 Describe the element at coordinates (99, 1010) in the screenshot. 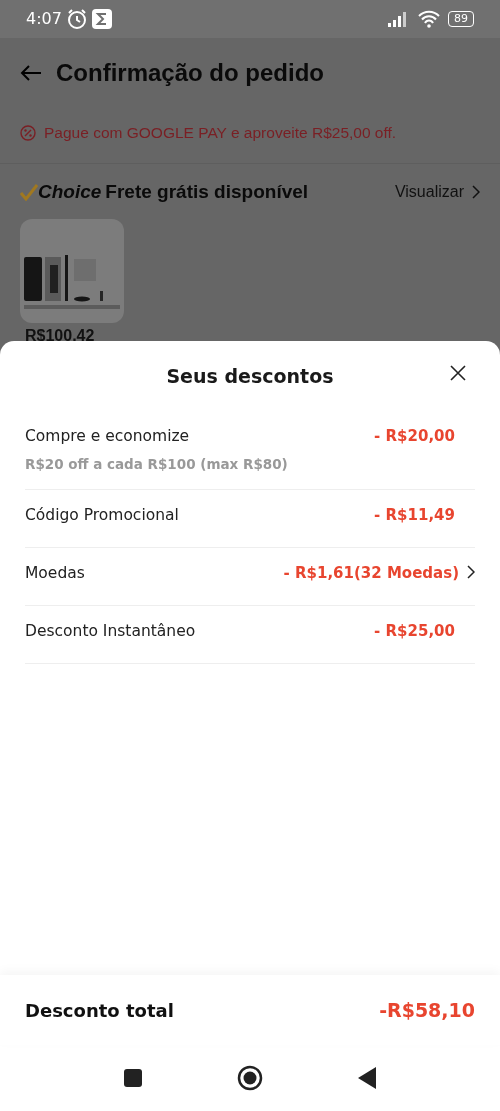

I see `total-label: Desconto total` at that location.